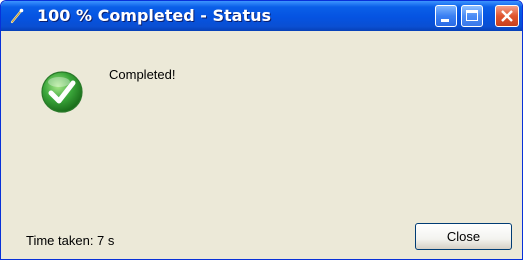 The height and width of the screenshot is (260, 523). I want to click on maximize-icon, so click(472, 15).